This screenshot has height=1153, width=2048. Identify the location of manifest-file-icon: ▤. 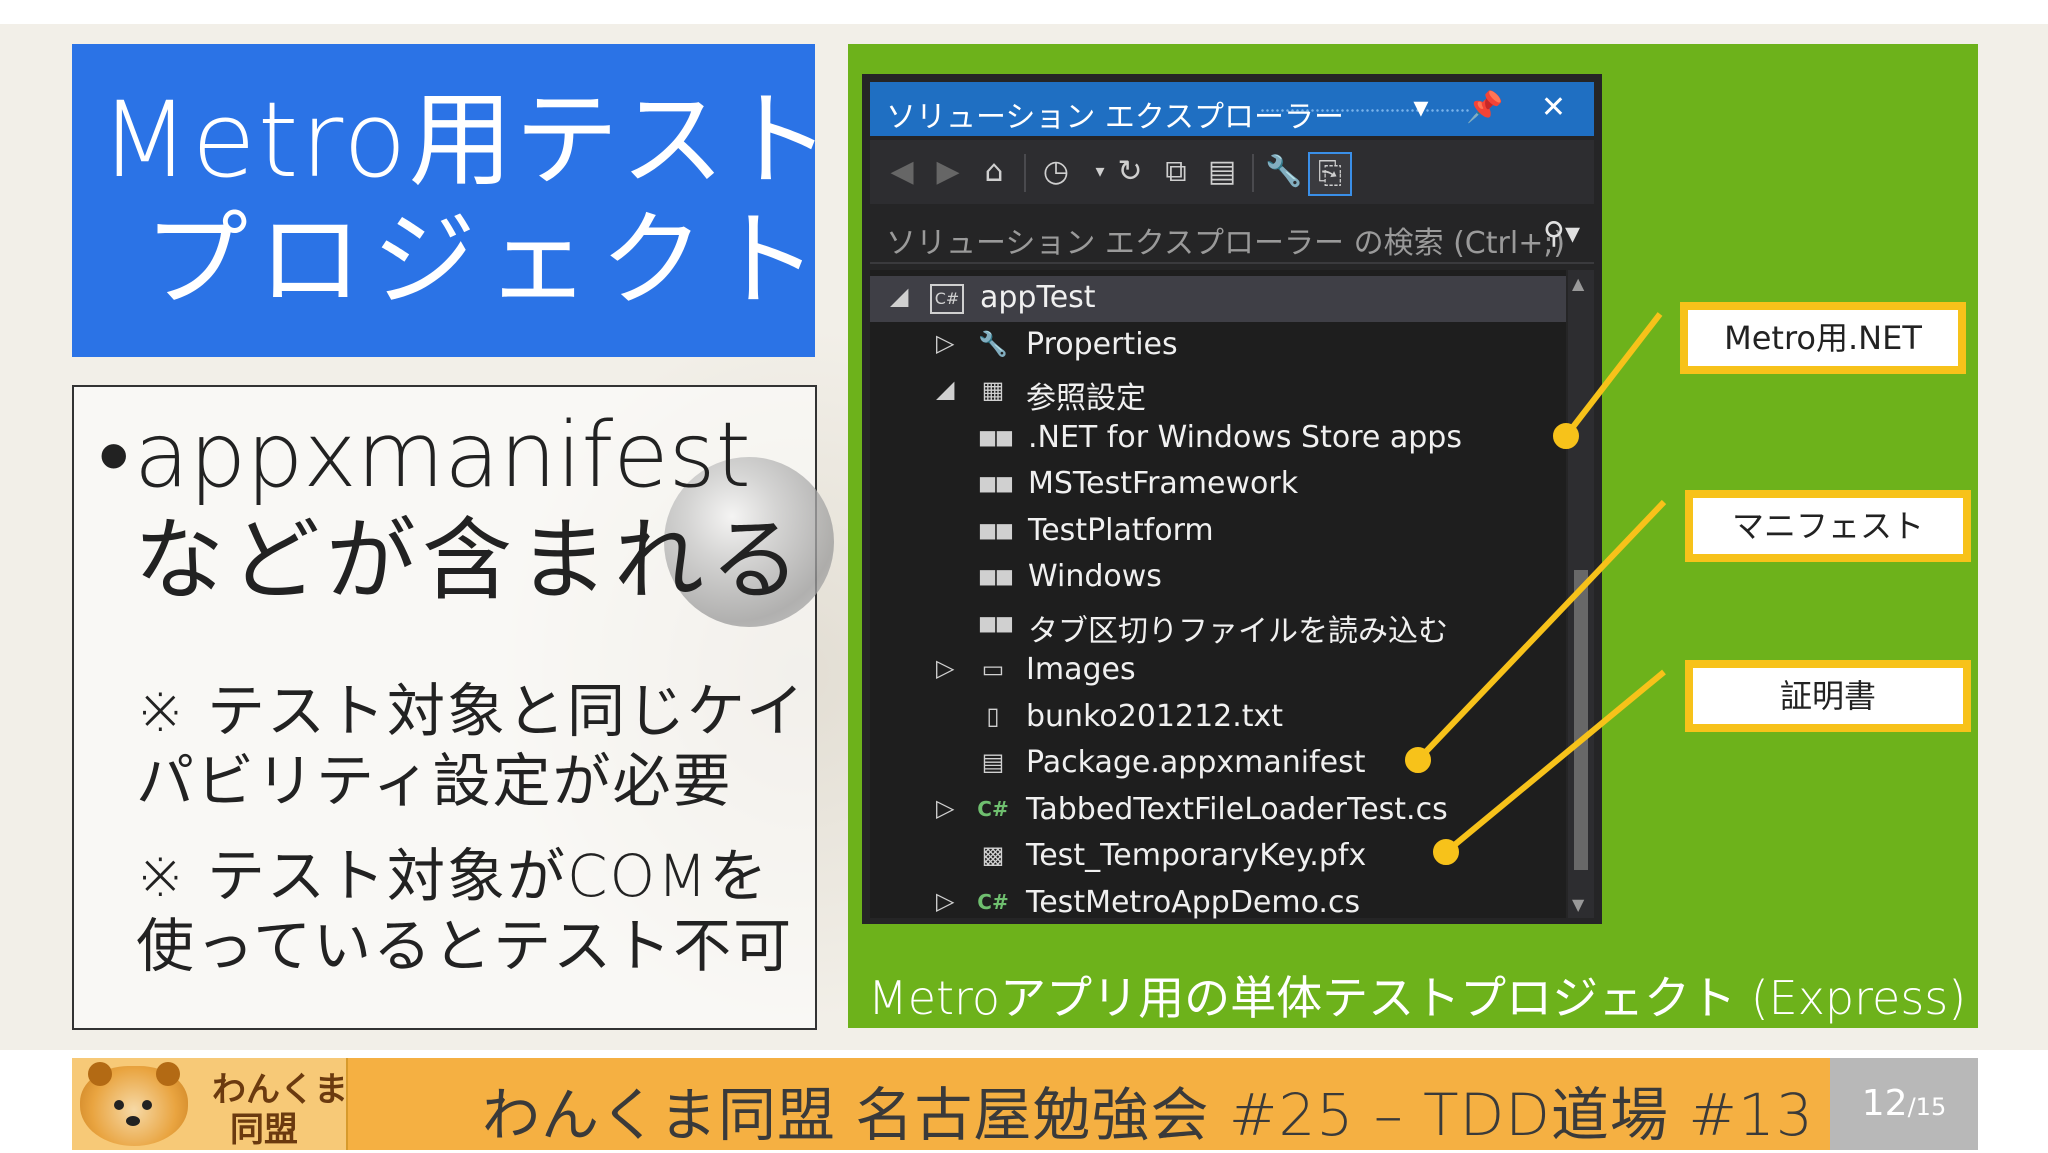
(993, 762).